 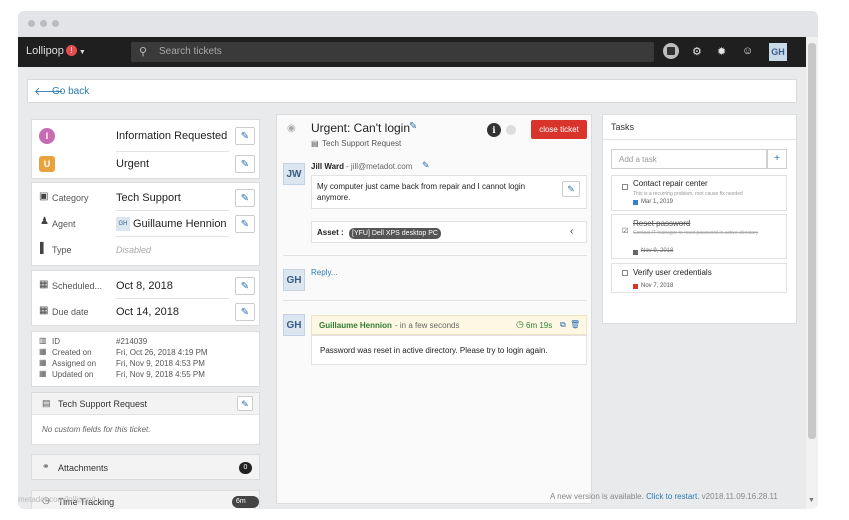 I want to click on custom-fields-empty: No custom fields for this ticket., so click(x=96, y=429).